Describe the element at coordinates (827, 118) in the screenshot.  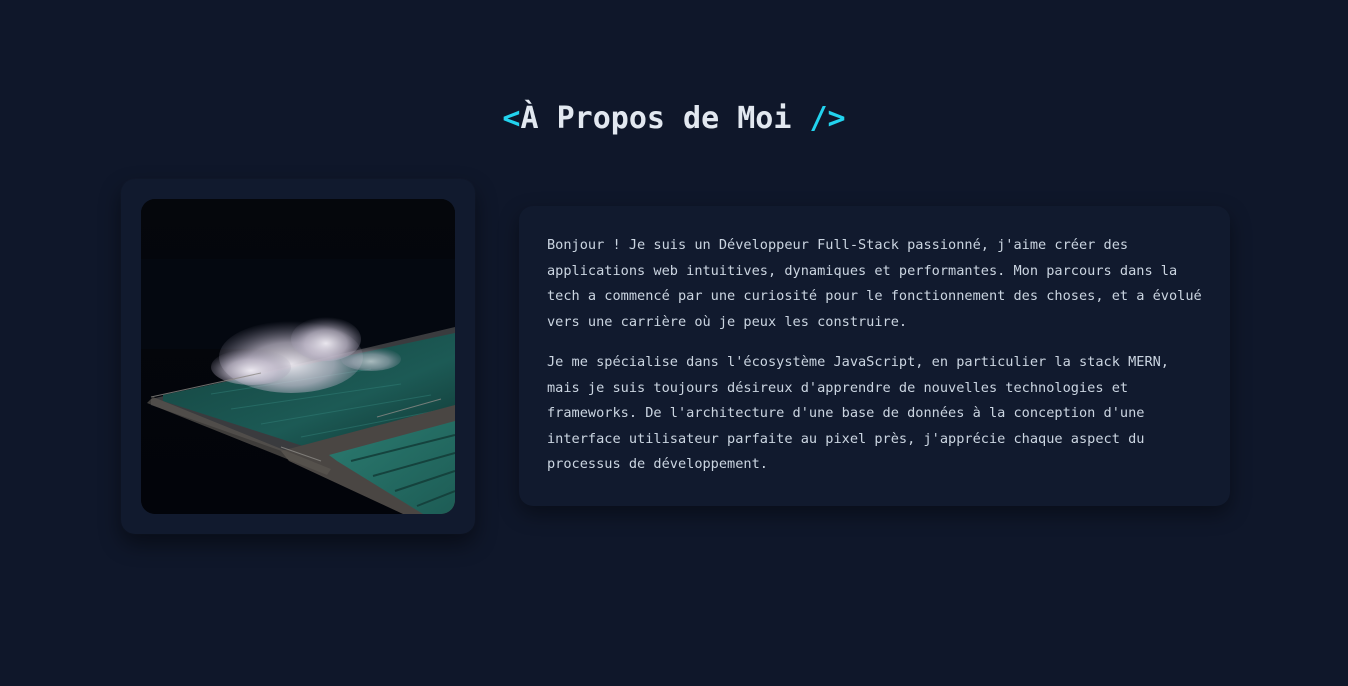
I see `title-close-bracket: />` at that location.